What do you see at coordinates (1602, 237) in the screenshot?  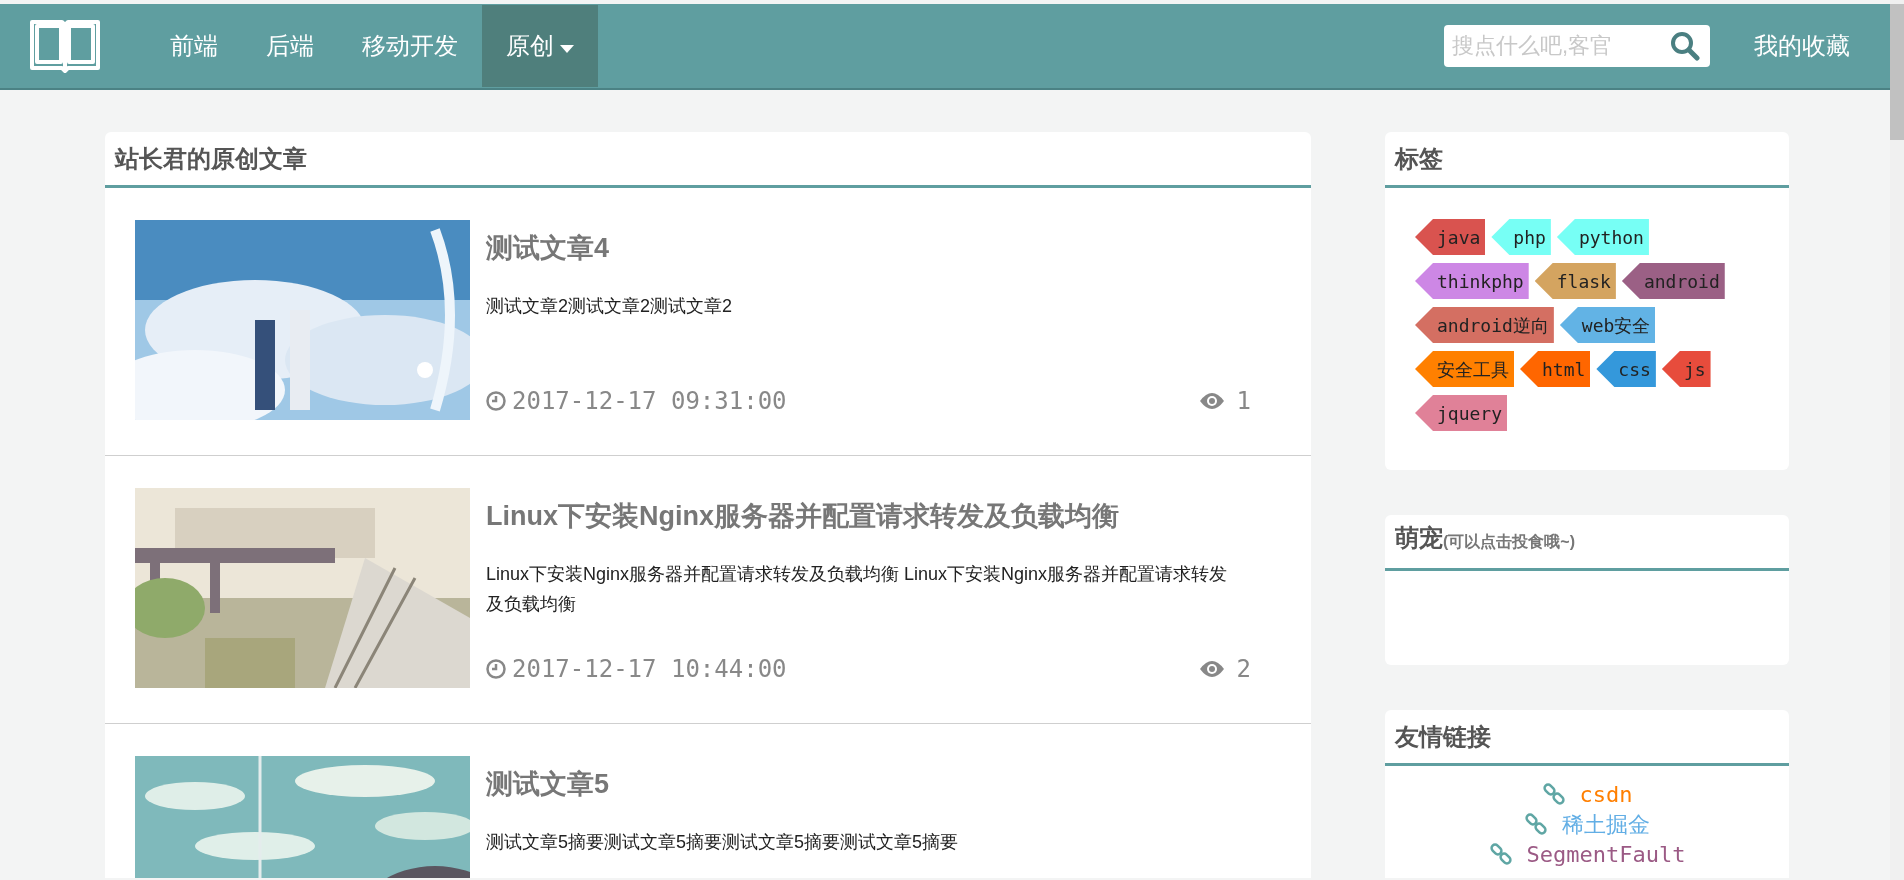 I see `tag-link: python` at bounding box center [1602, 237].